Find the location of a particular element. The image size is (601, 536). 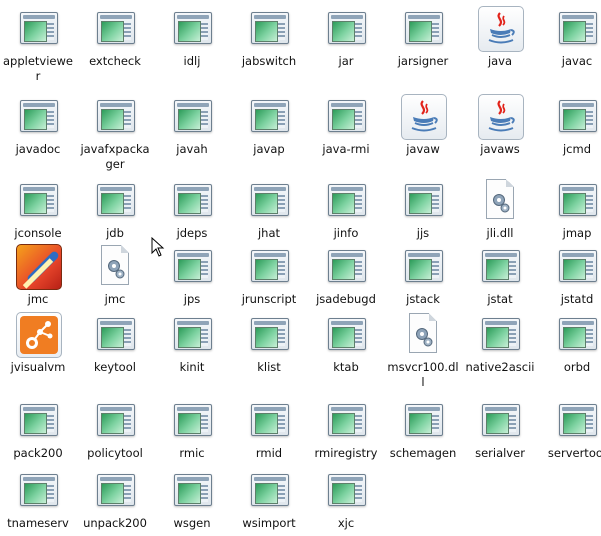

file-name: klist is located at coordinates (269, 367).